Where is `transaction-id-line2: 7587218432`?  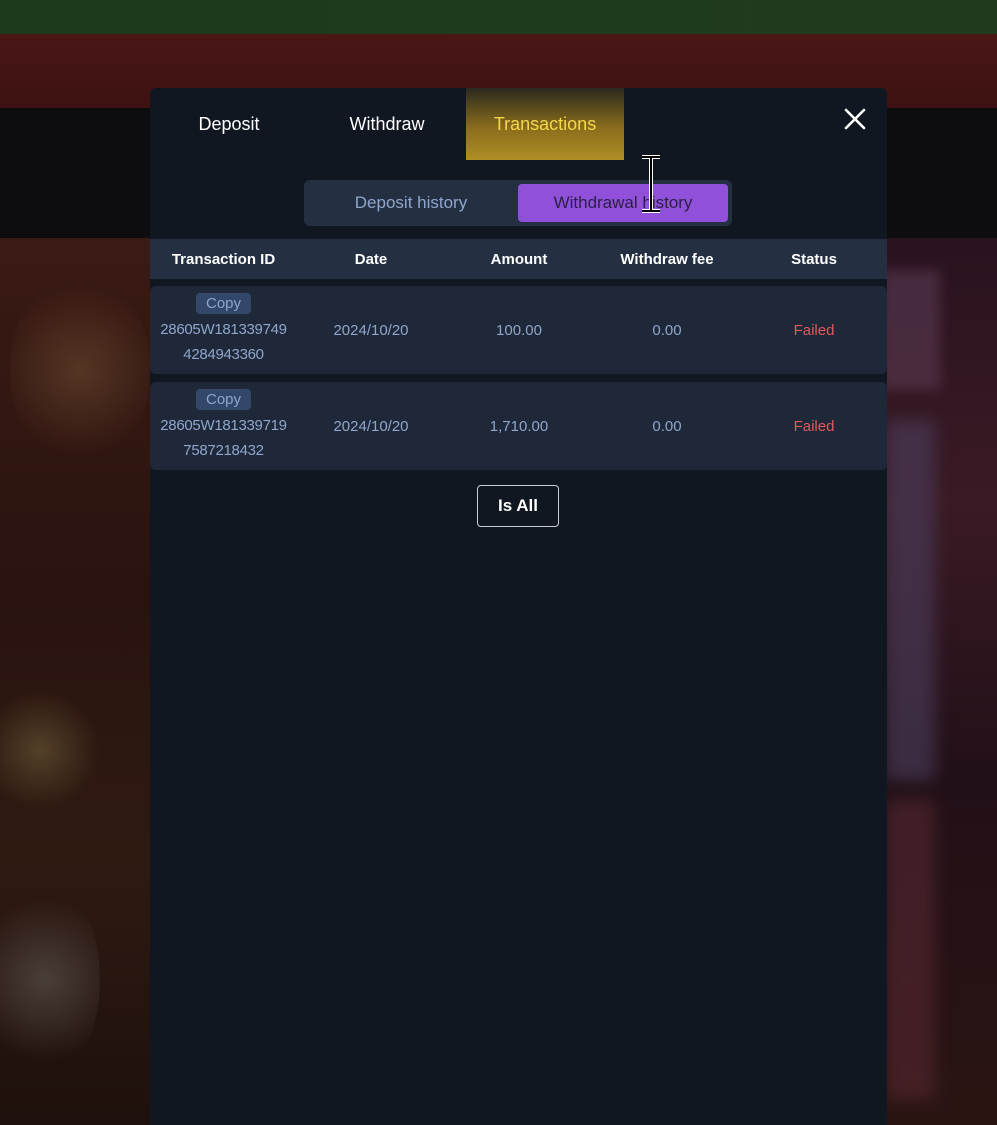
transaction-id-line2: 7587218432 is located at coordinates (223, 450).